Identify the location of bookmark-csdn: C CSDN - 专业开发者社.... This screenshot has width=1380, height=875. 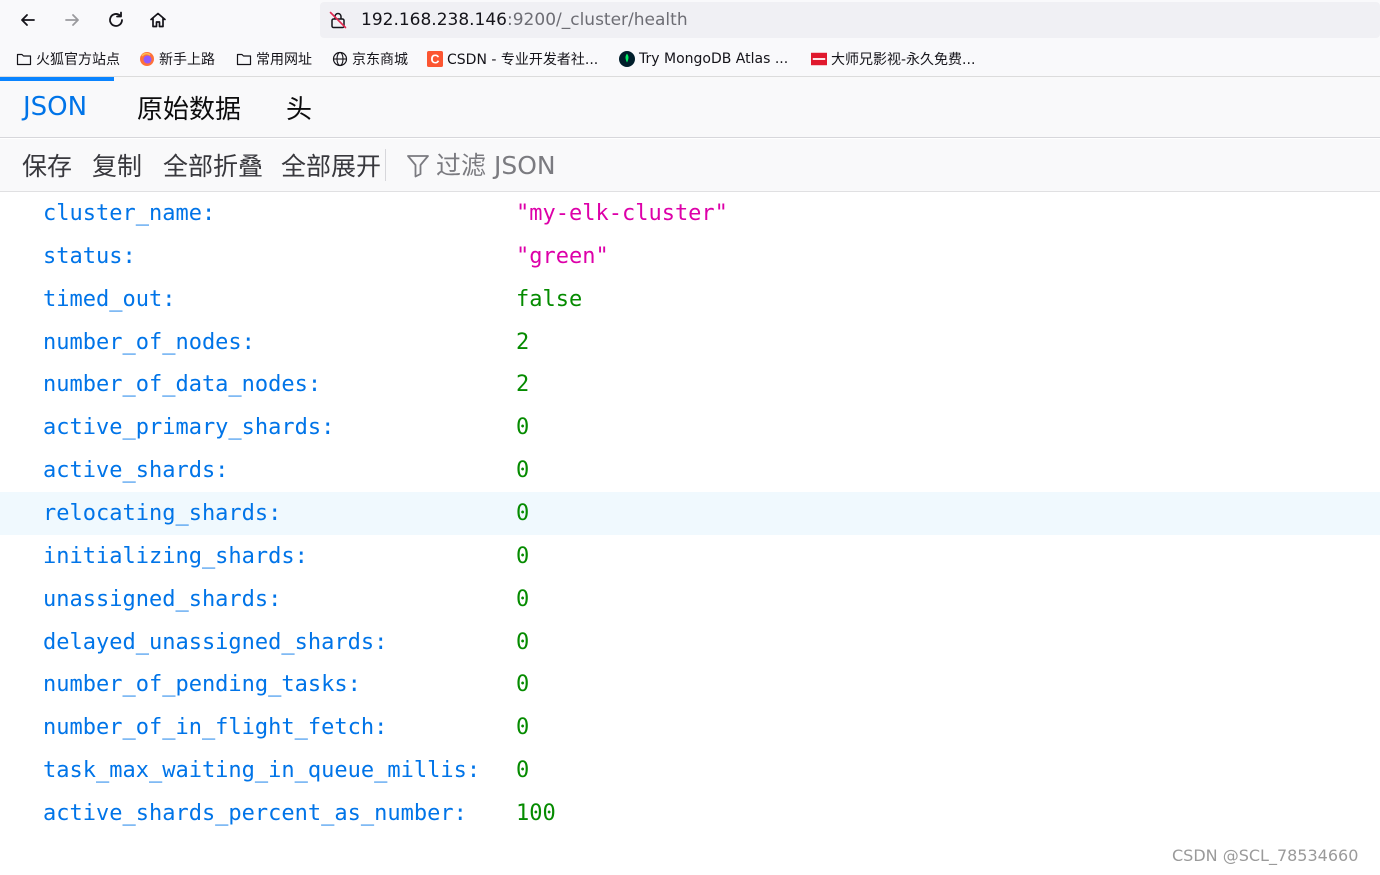
(512, 59).